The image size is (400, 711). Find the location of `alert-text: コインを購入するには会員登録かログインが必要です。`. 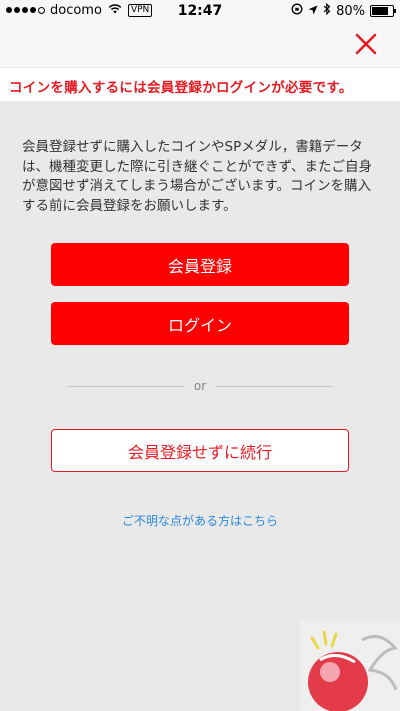

alert-text: コインを購入するには会員登録かログインが必要です。 is located at coordinates (181, 88).